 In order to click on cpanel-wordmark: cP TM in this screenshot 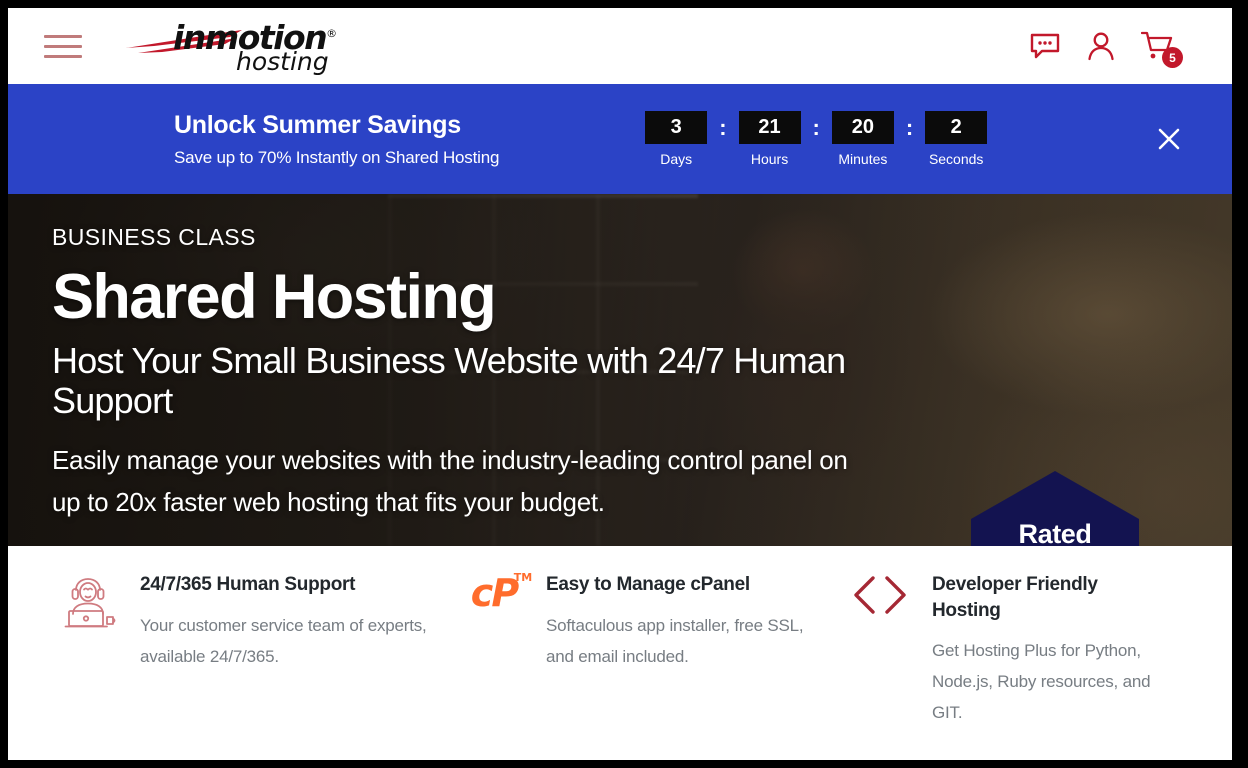, I will do `click(501, 593)`.